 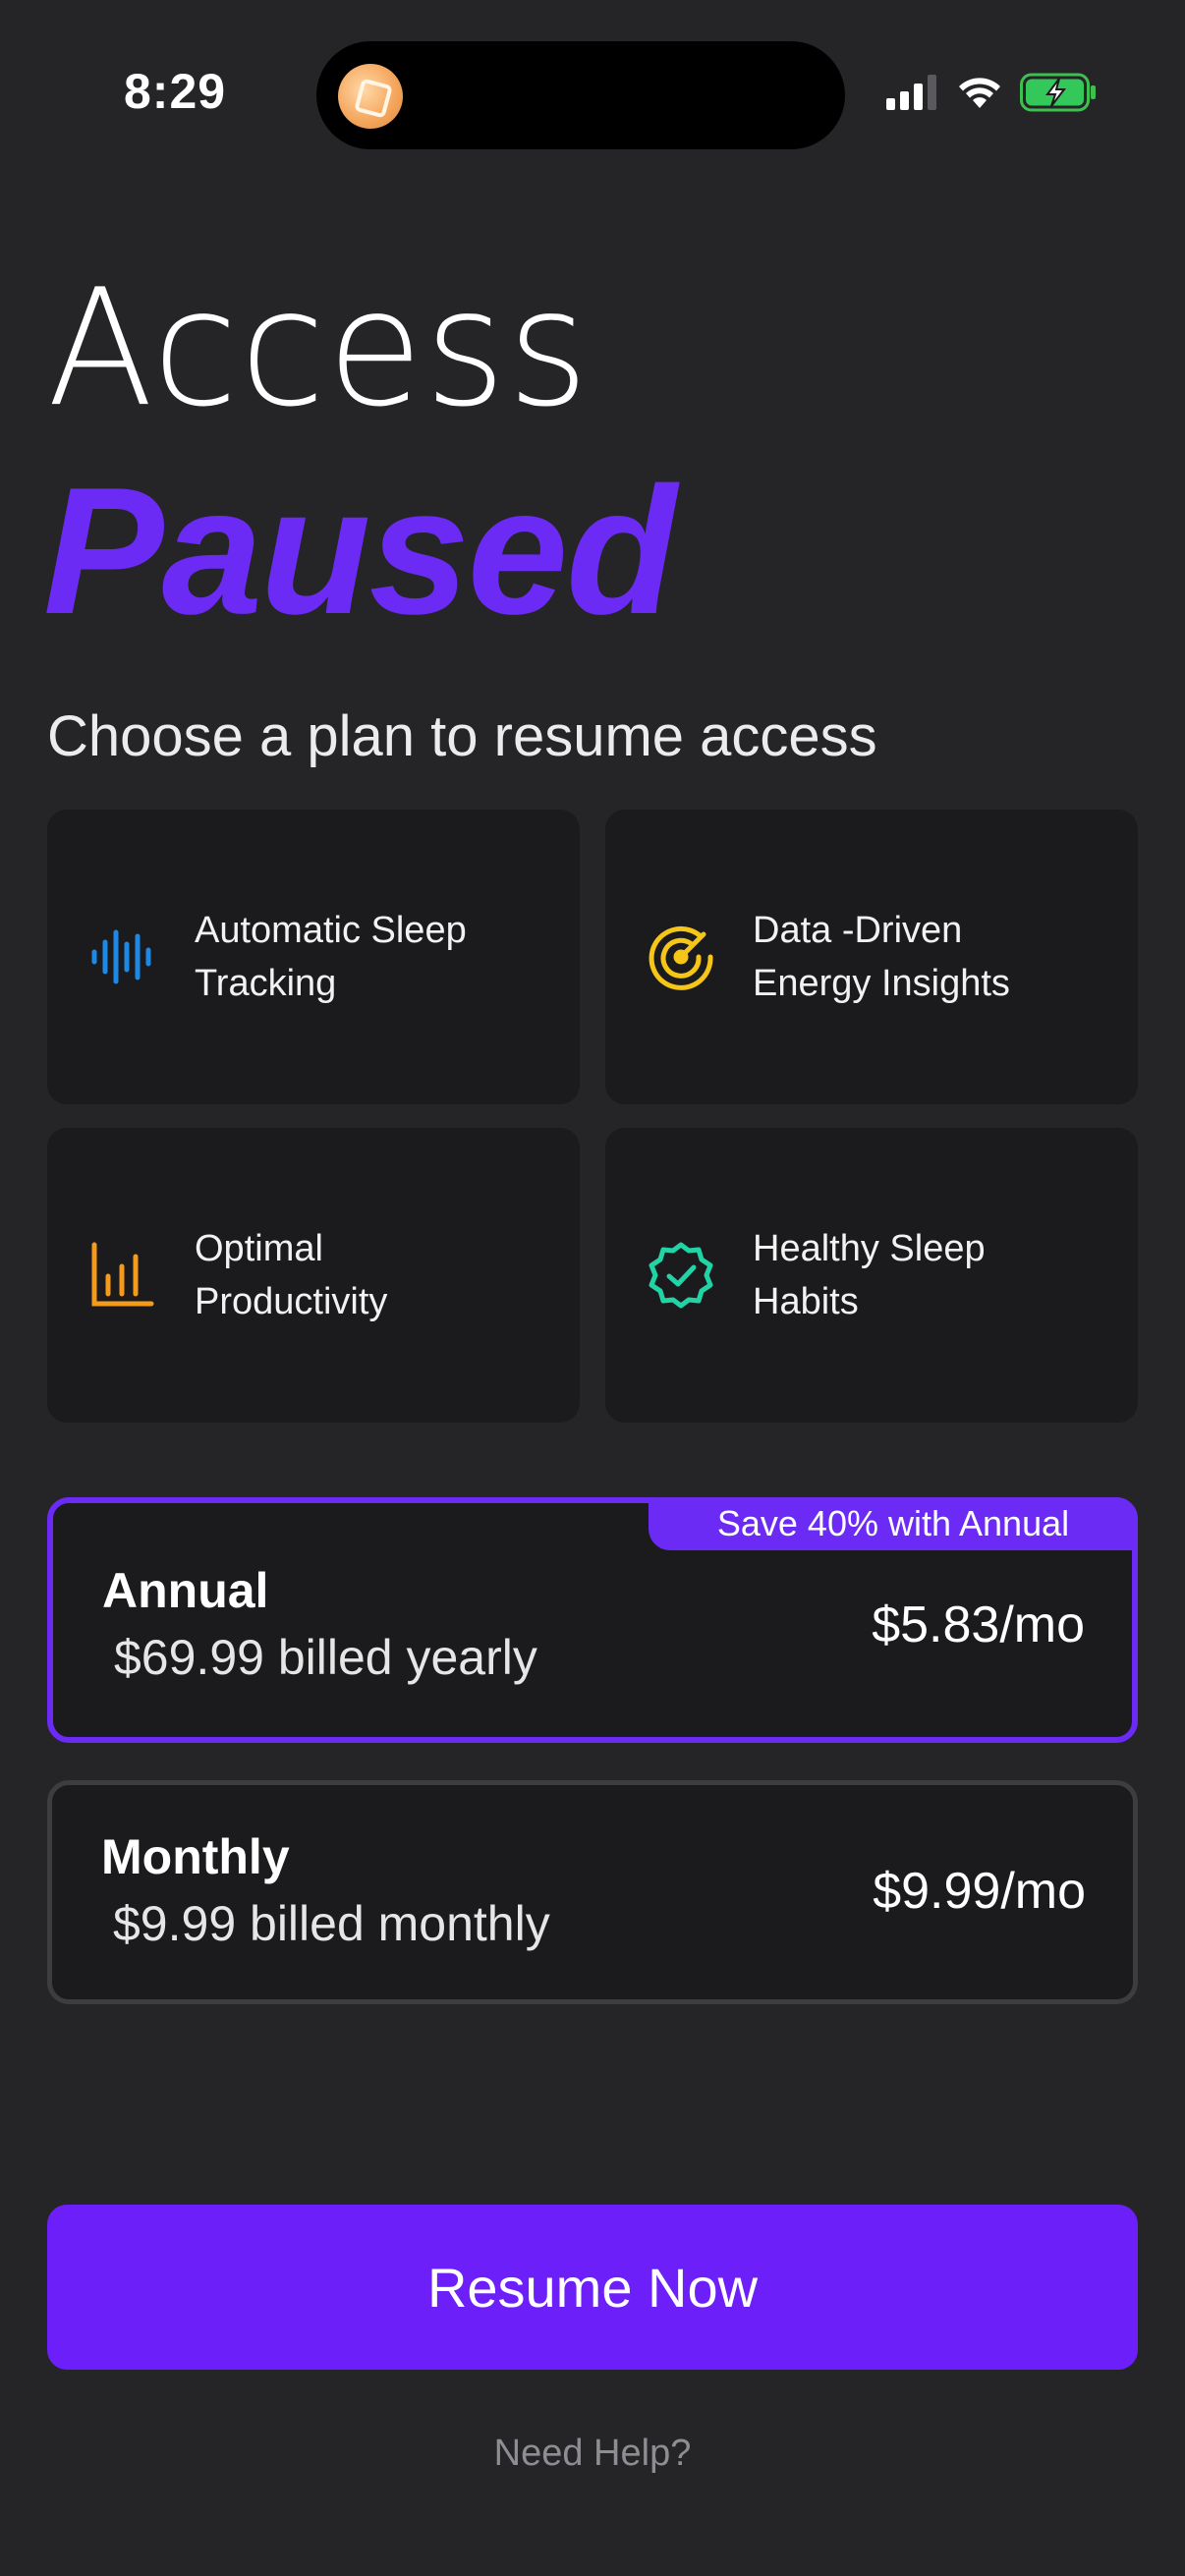 I want to click on feature-card-sleep-tracking: Automatic Sleep Tracking, so click(x=314, y=957).